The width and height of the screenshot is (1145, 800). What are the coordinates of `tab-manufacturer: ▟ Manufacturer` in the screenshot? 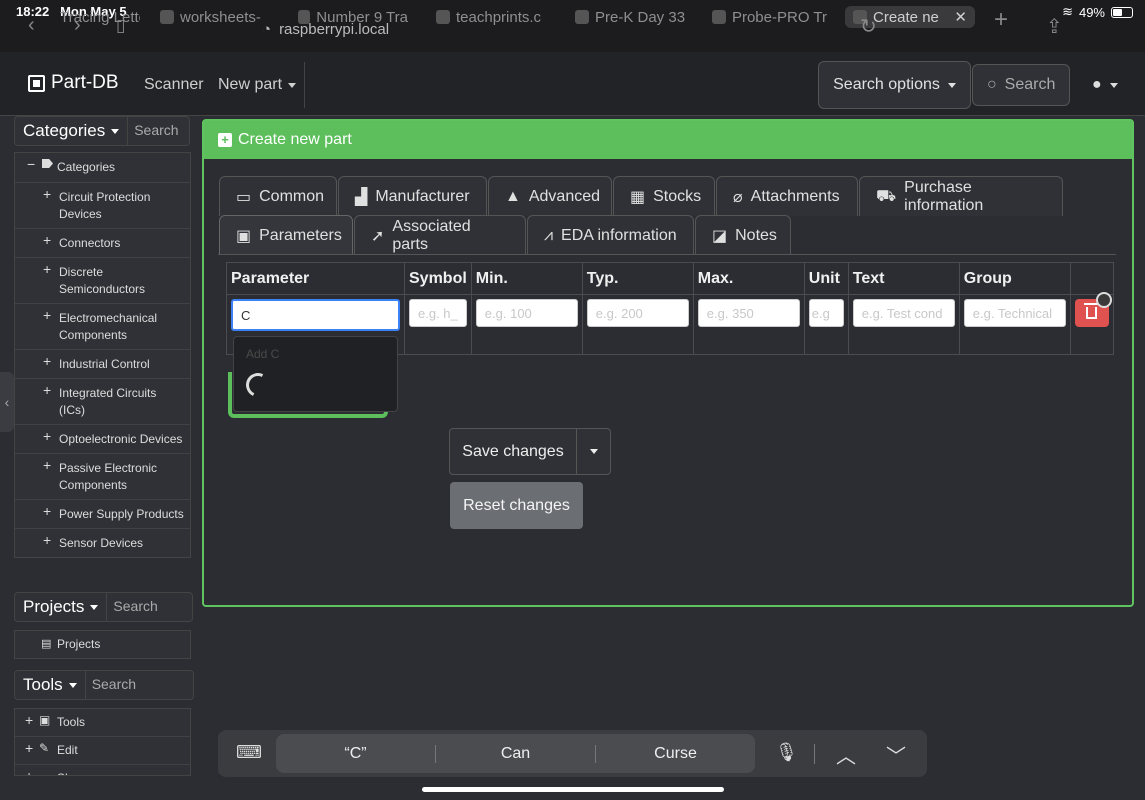 It's located at (412, 196).